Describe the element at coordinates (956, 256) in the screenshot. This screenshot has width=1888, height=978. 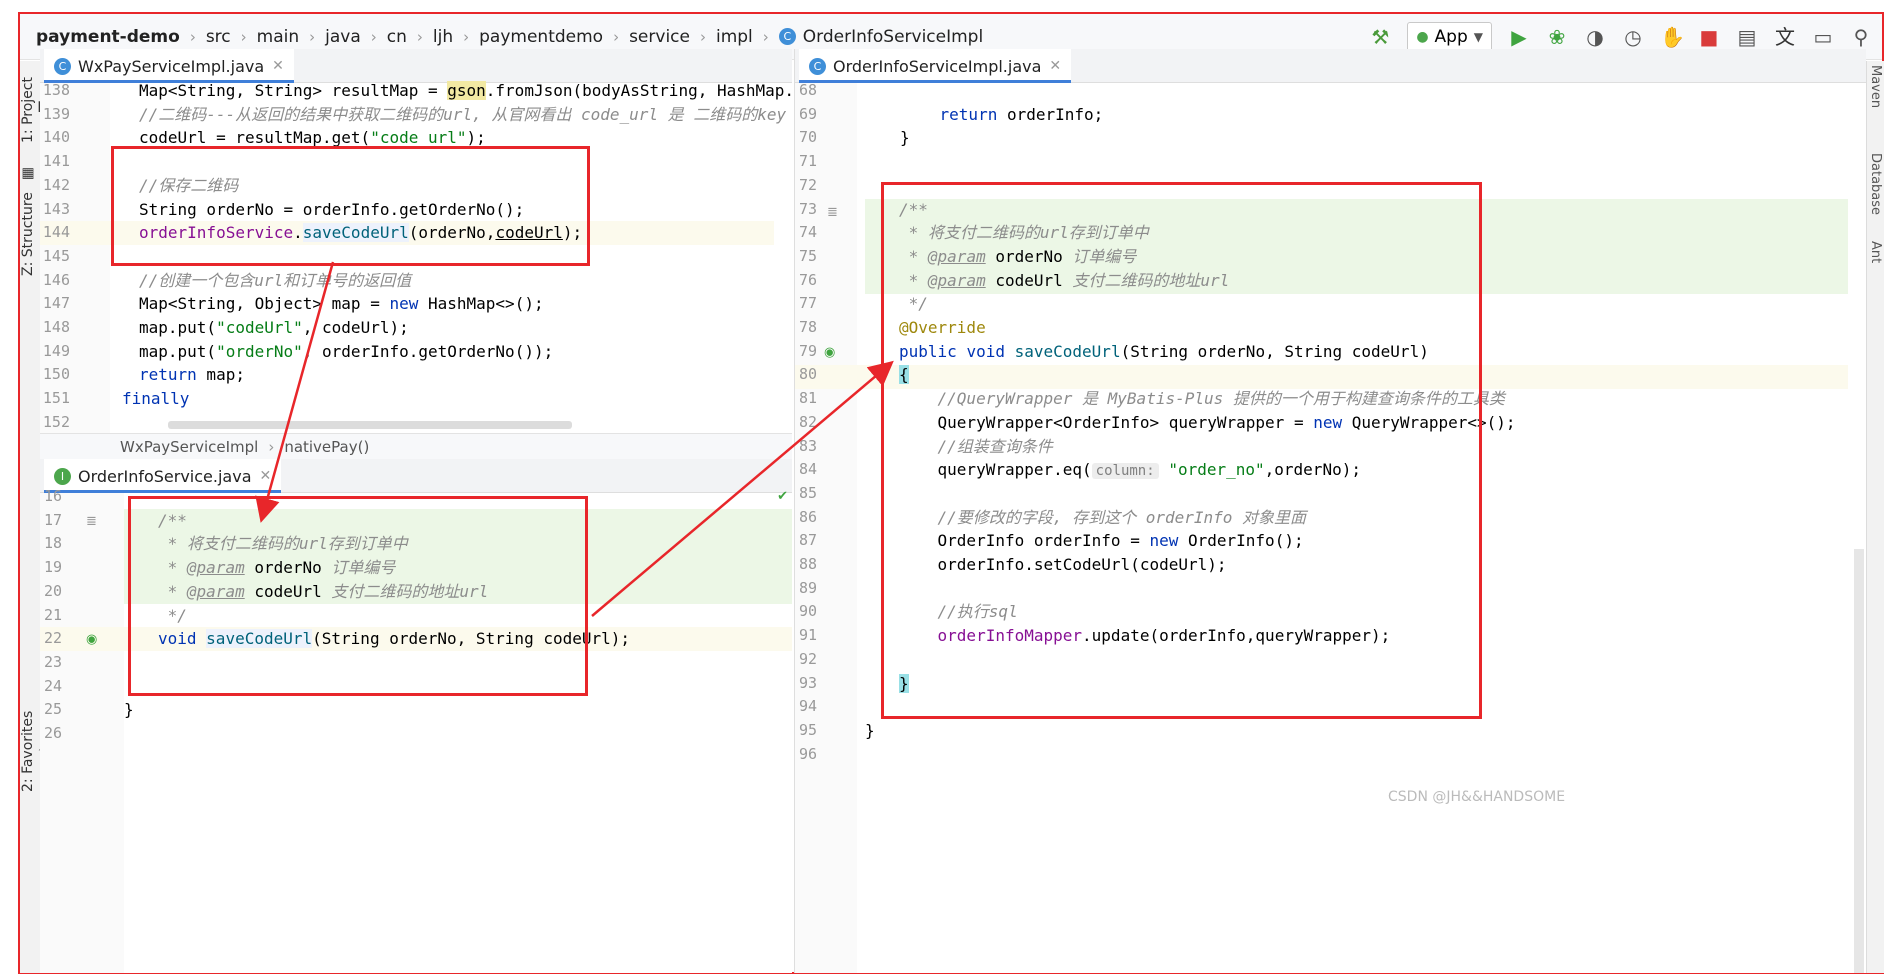
I see `code-token: @param` at that location.